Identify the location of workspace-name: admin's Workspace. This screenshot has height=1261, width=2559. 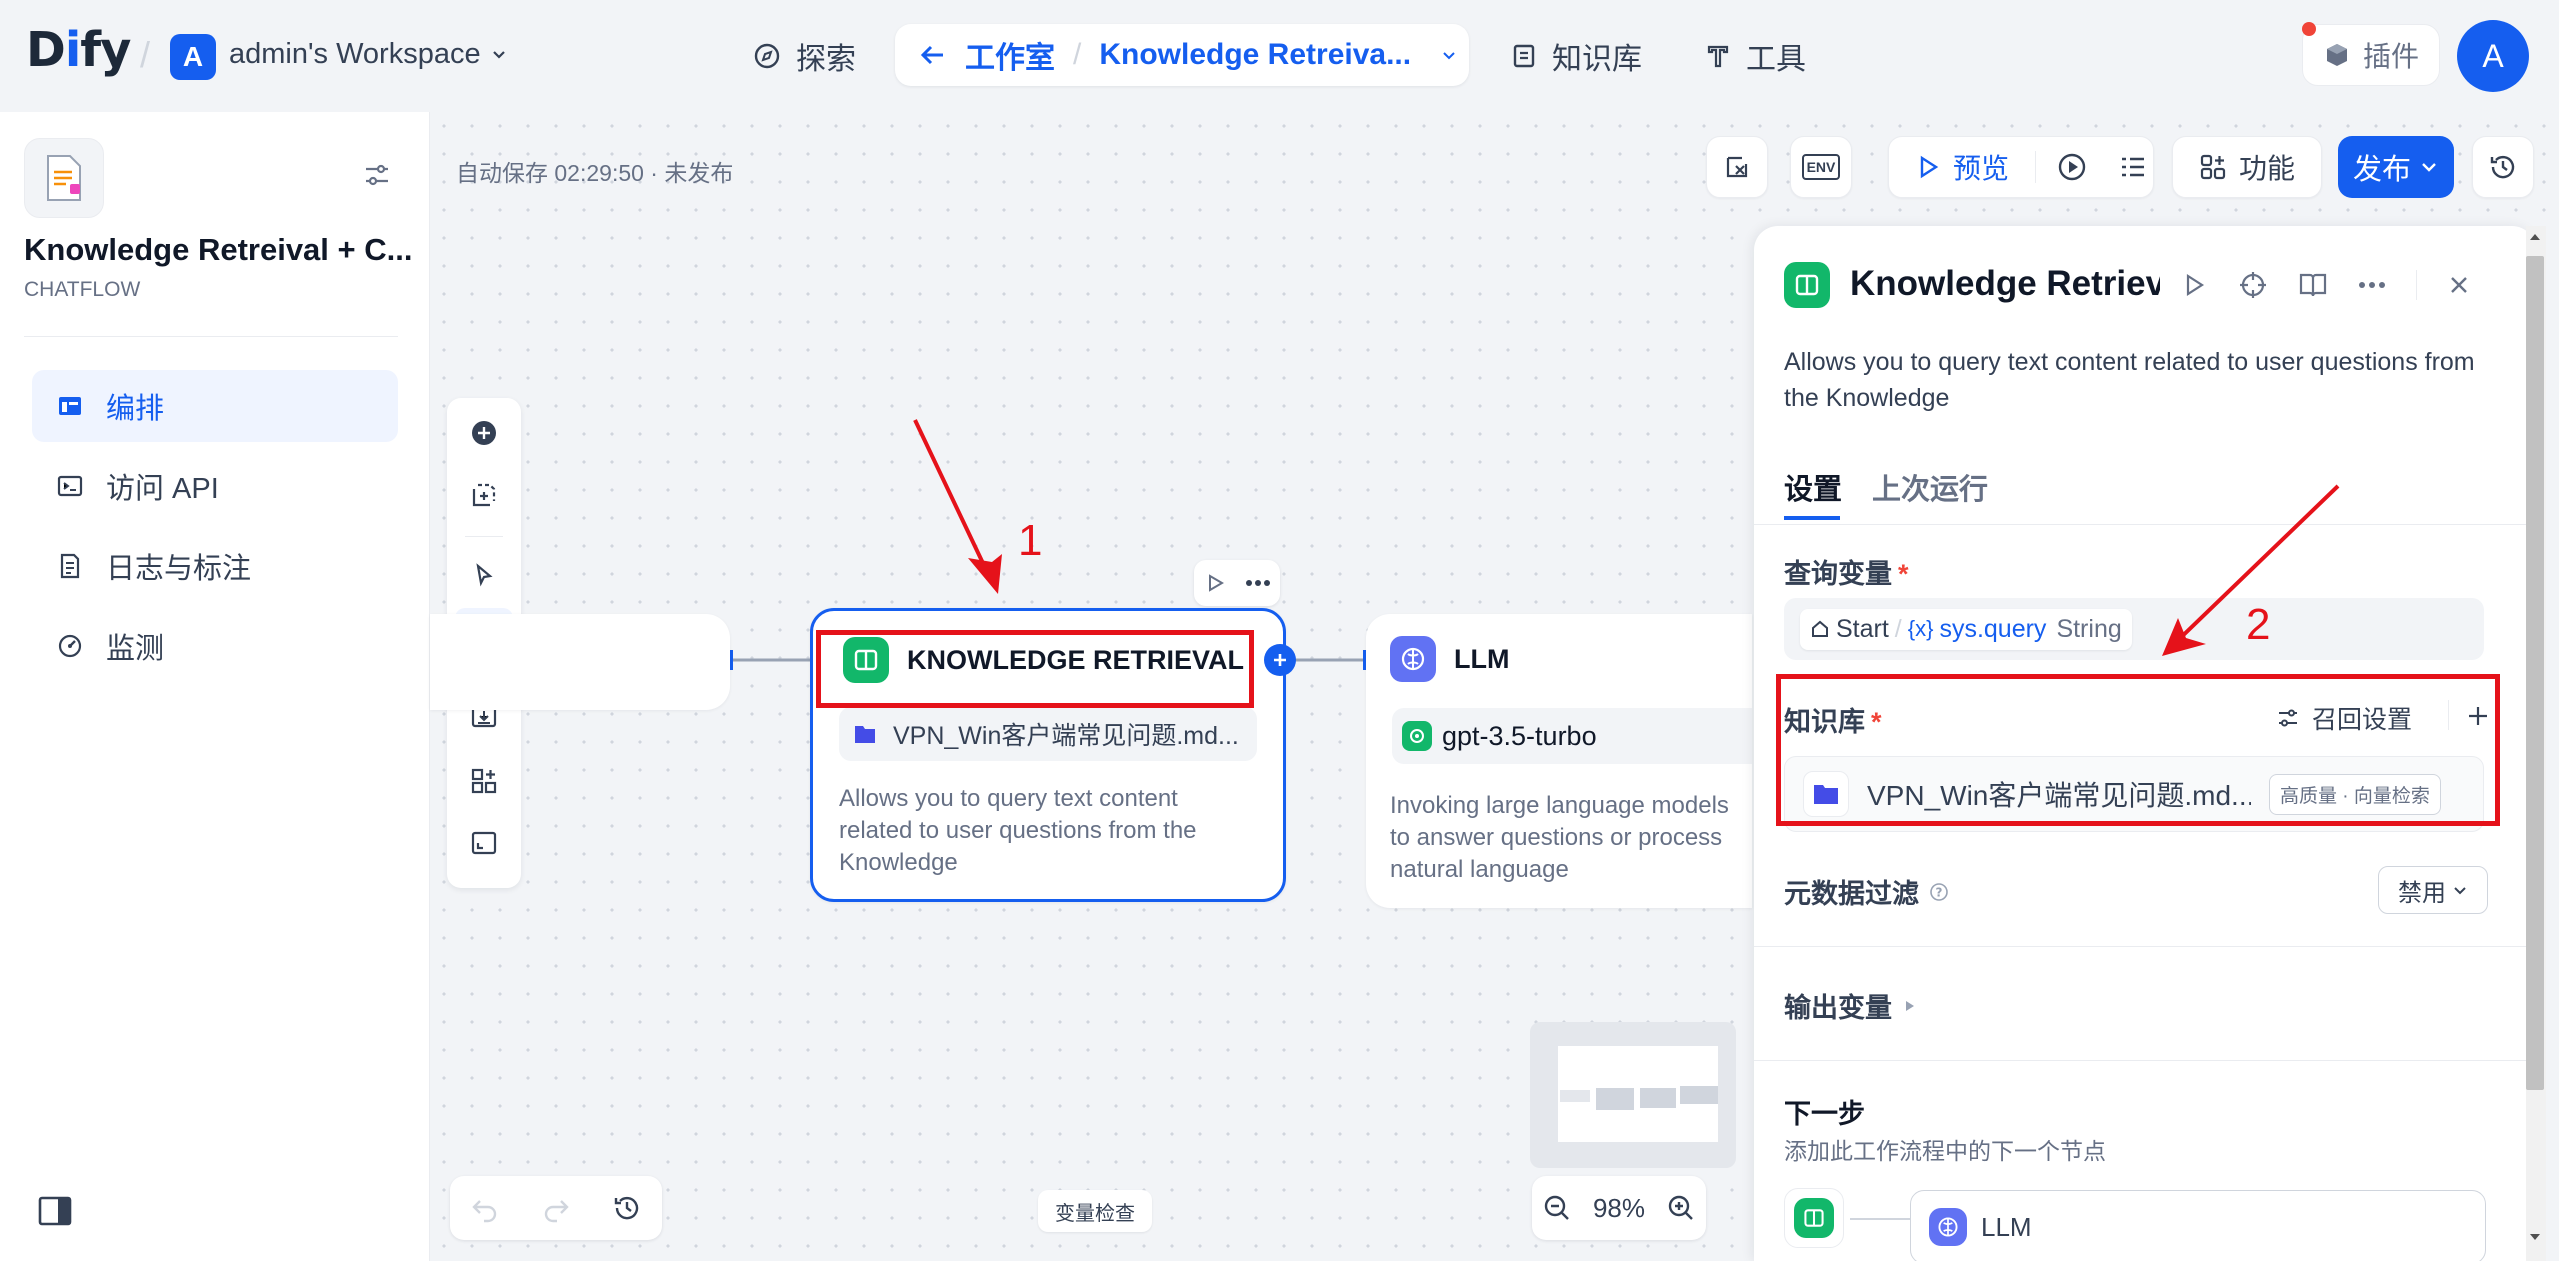
(355, 54).